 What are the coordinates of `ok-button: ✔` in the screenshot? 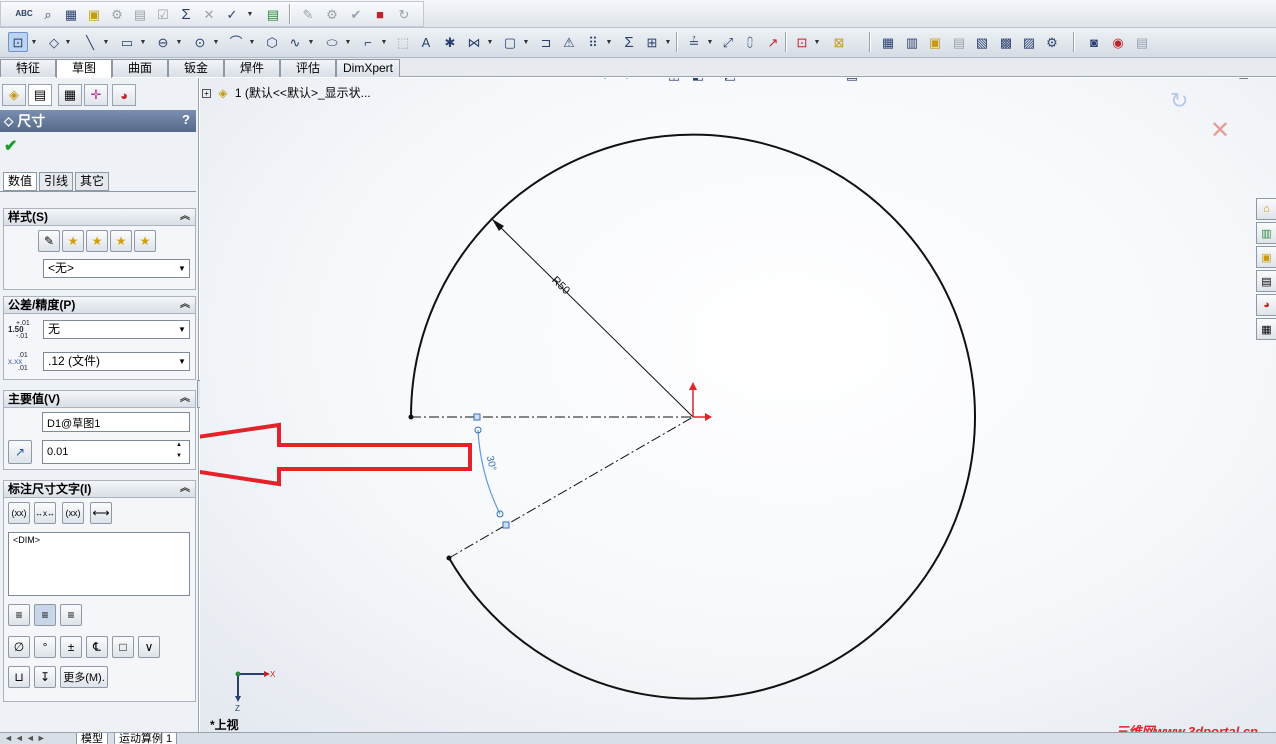 It's located at (10, 146).